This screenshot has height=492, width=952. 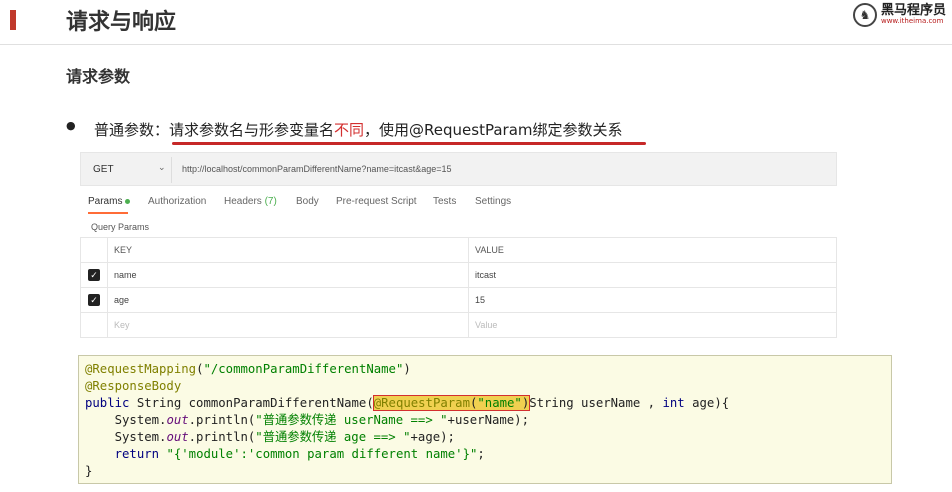 I want to click on slide-accent-bar, so click(x=13, y=20).